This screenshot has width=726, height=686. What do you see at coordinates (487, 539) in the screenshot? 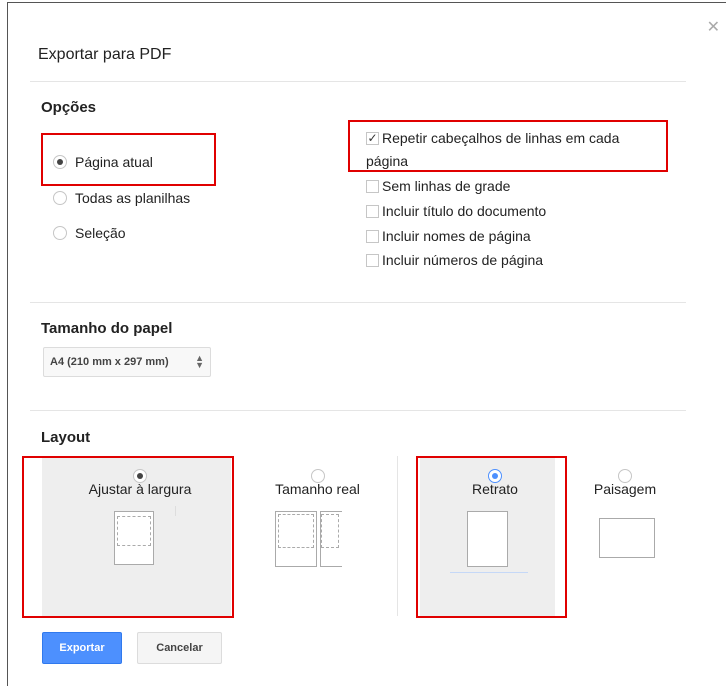
I see `portrait-preview-icon` at bounding box center [487, 539].